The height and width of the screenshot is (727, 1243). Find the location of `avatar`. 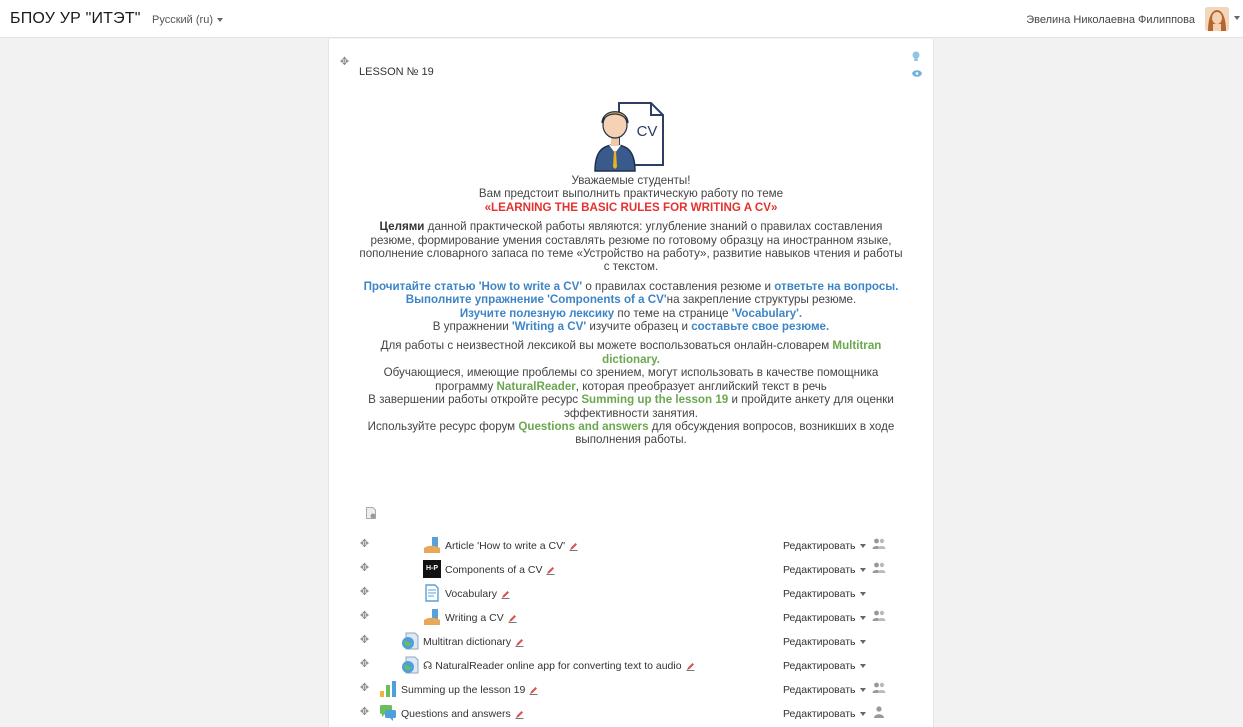

avatar is located at coordinates (1217, 19).